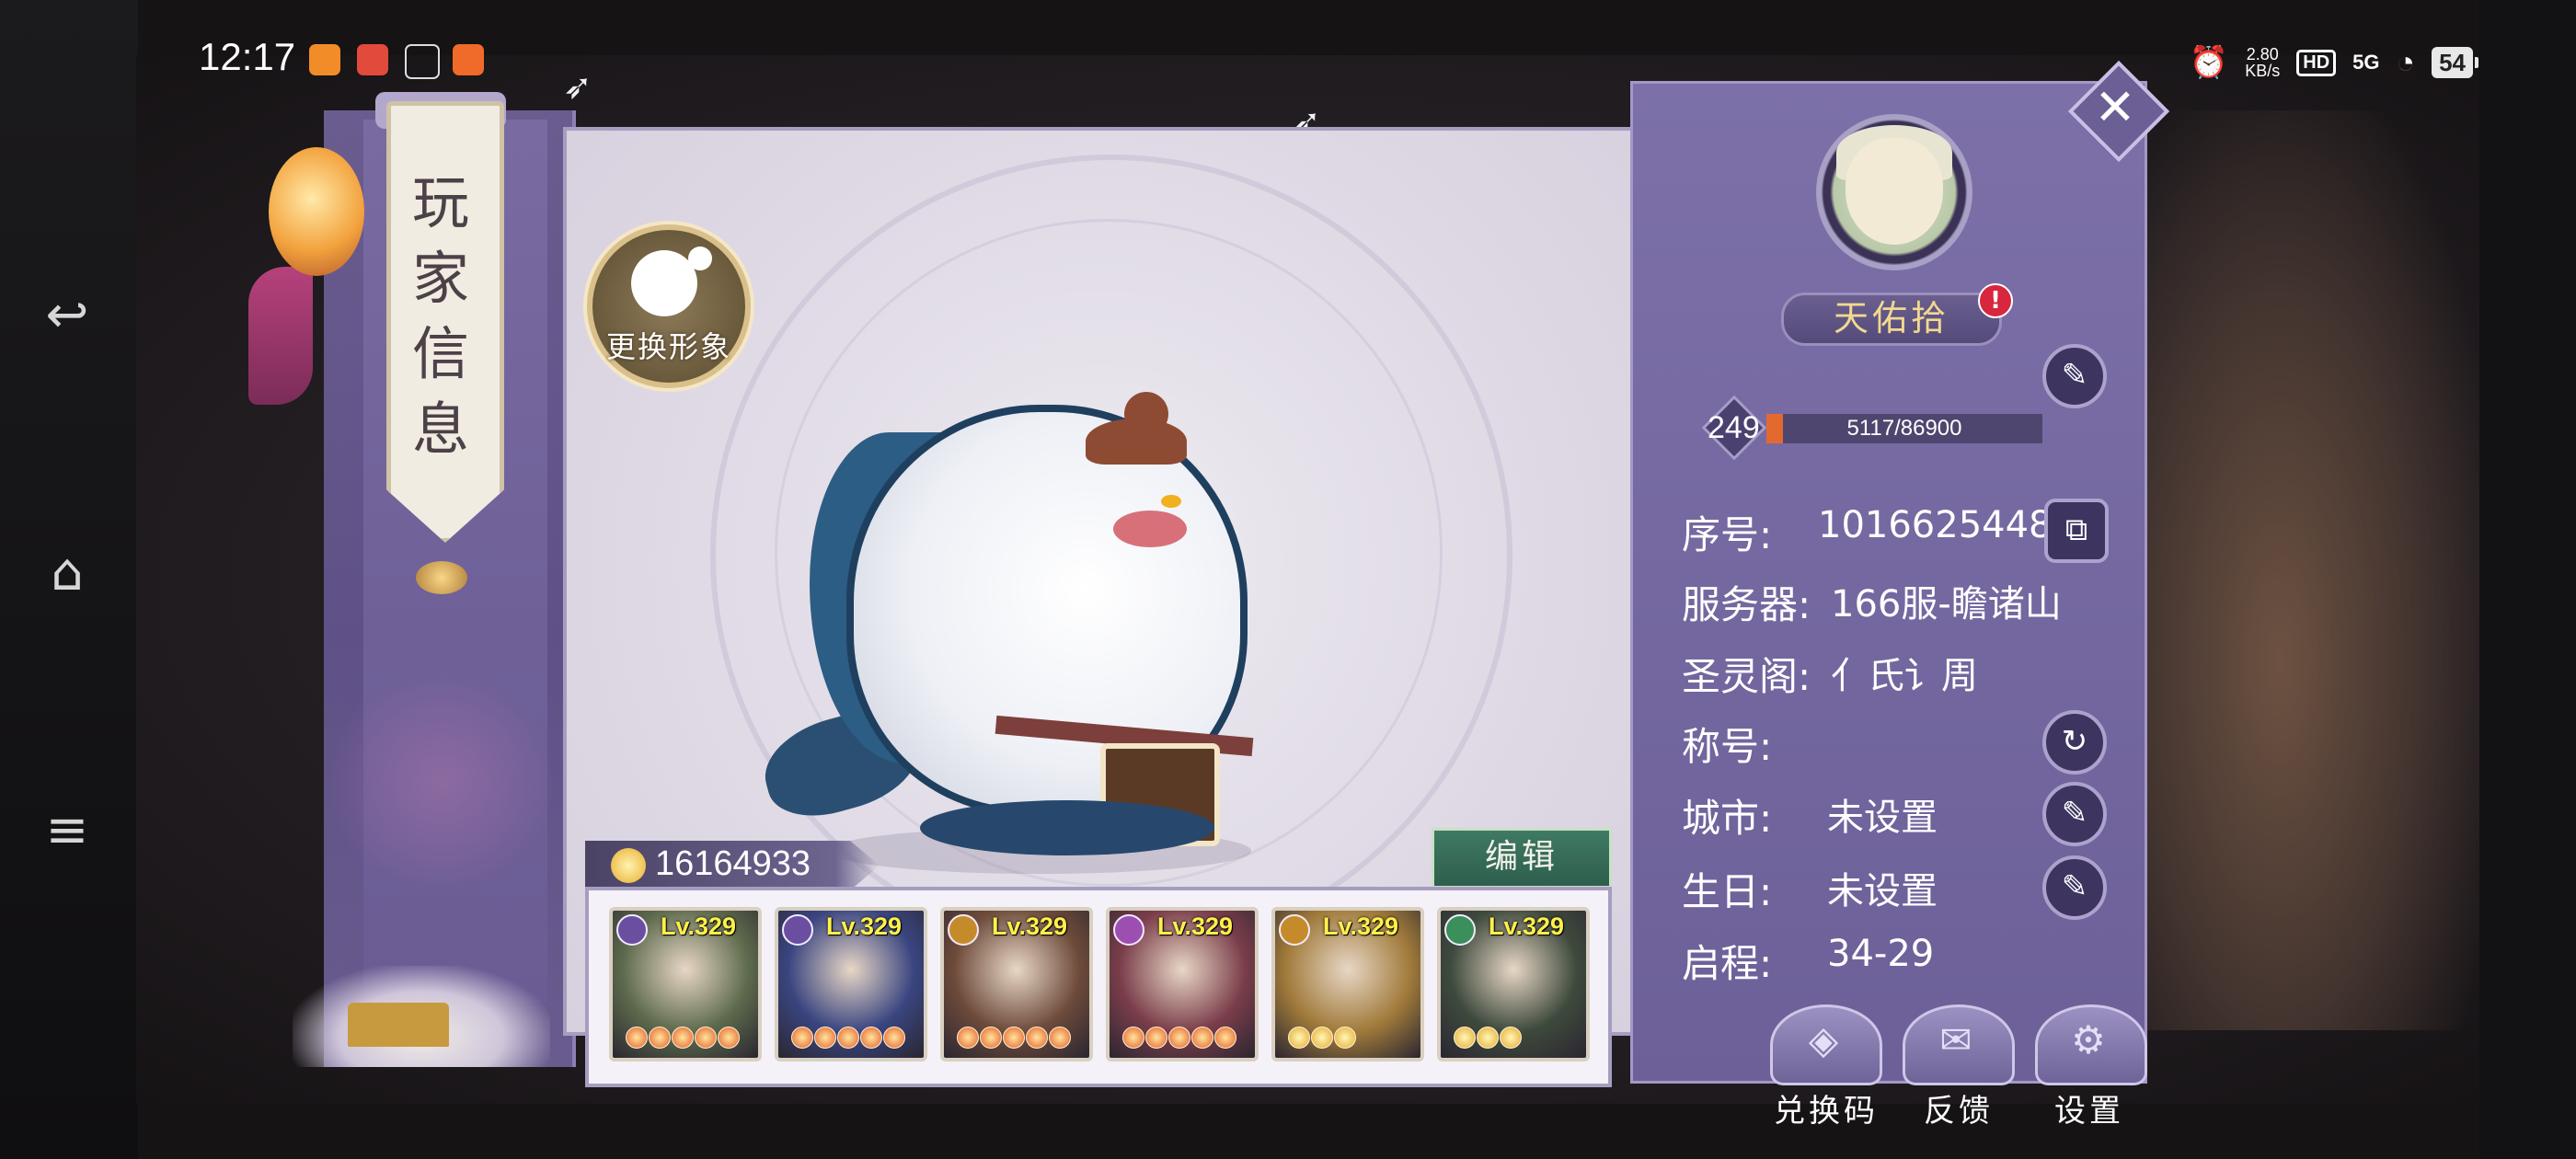 The height and width of the screenshot is (1159, 2576). I want to click on net-speed-value: 2.80, so click(2262, 54).